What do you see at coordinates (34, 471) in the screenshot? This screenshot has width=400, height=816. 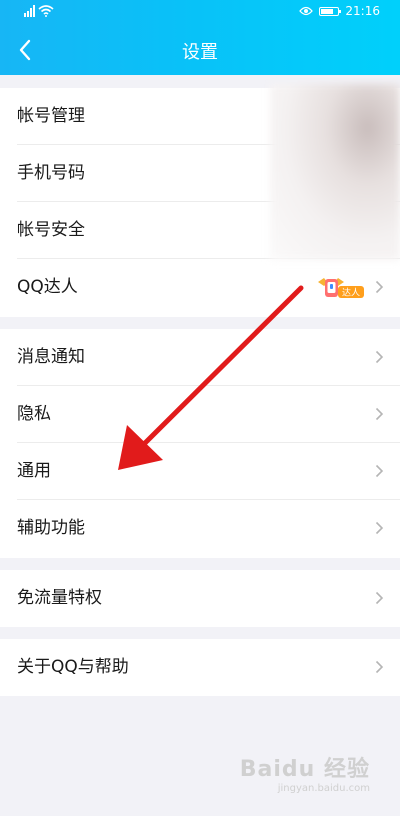 I see `row-label: 通用` at bounding box center [34, 471].